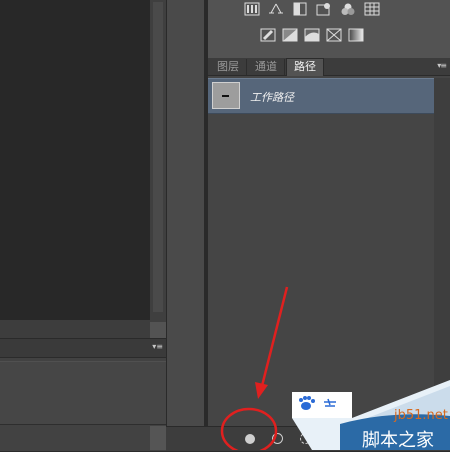 This screenshot has height=452, width=450. Describe the element at coordinates (372, 9) in the screenshot. I see `color-lookup-icon` at that location.